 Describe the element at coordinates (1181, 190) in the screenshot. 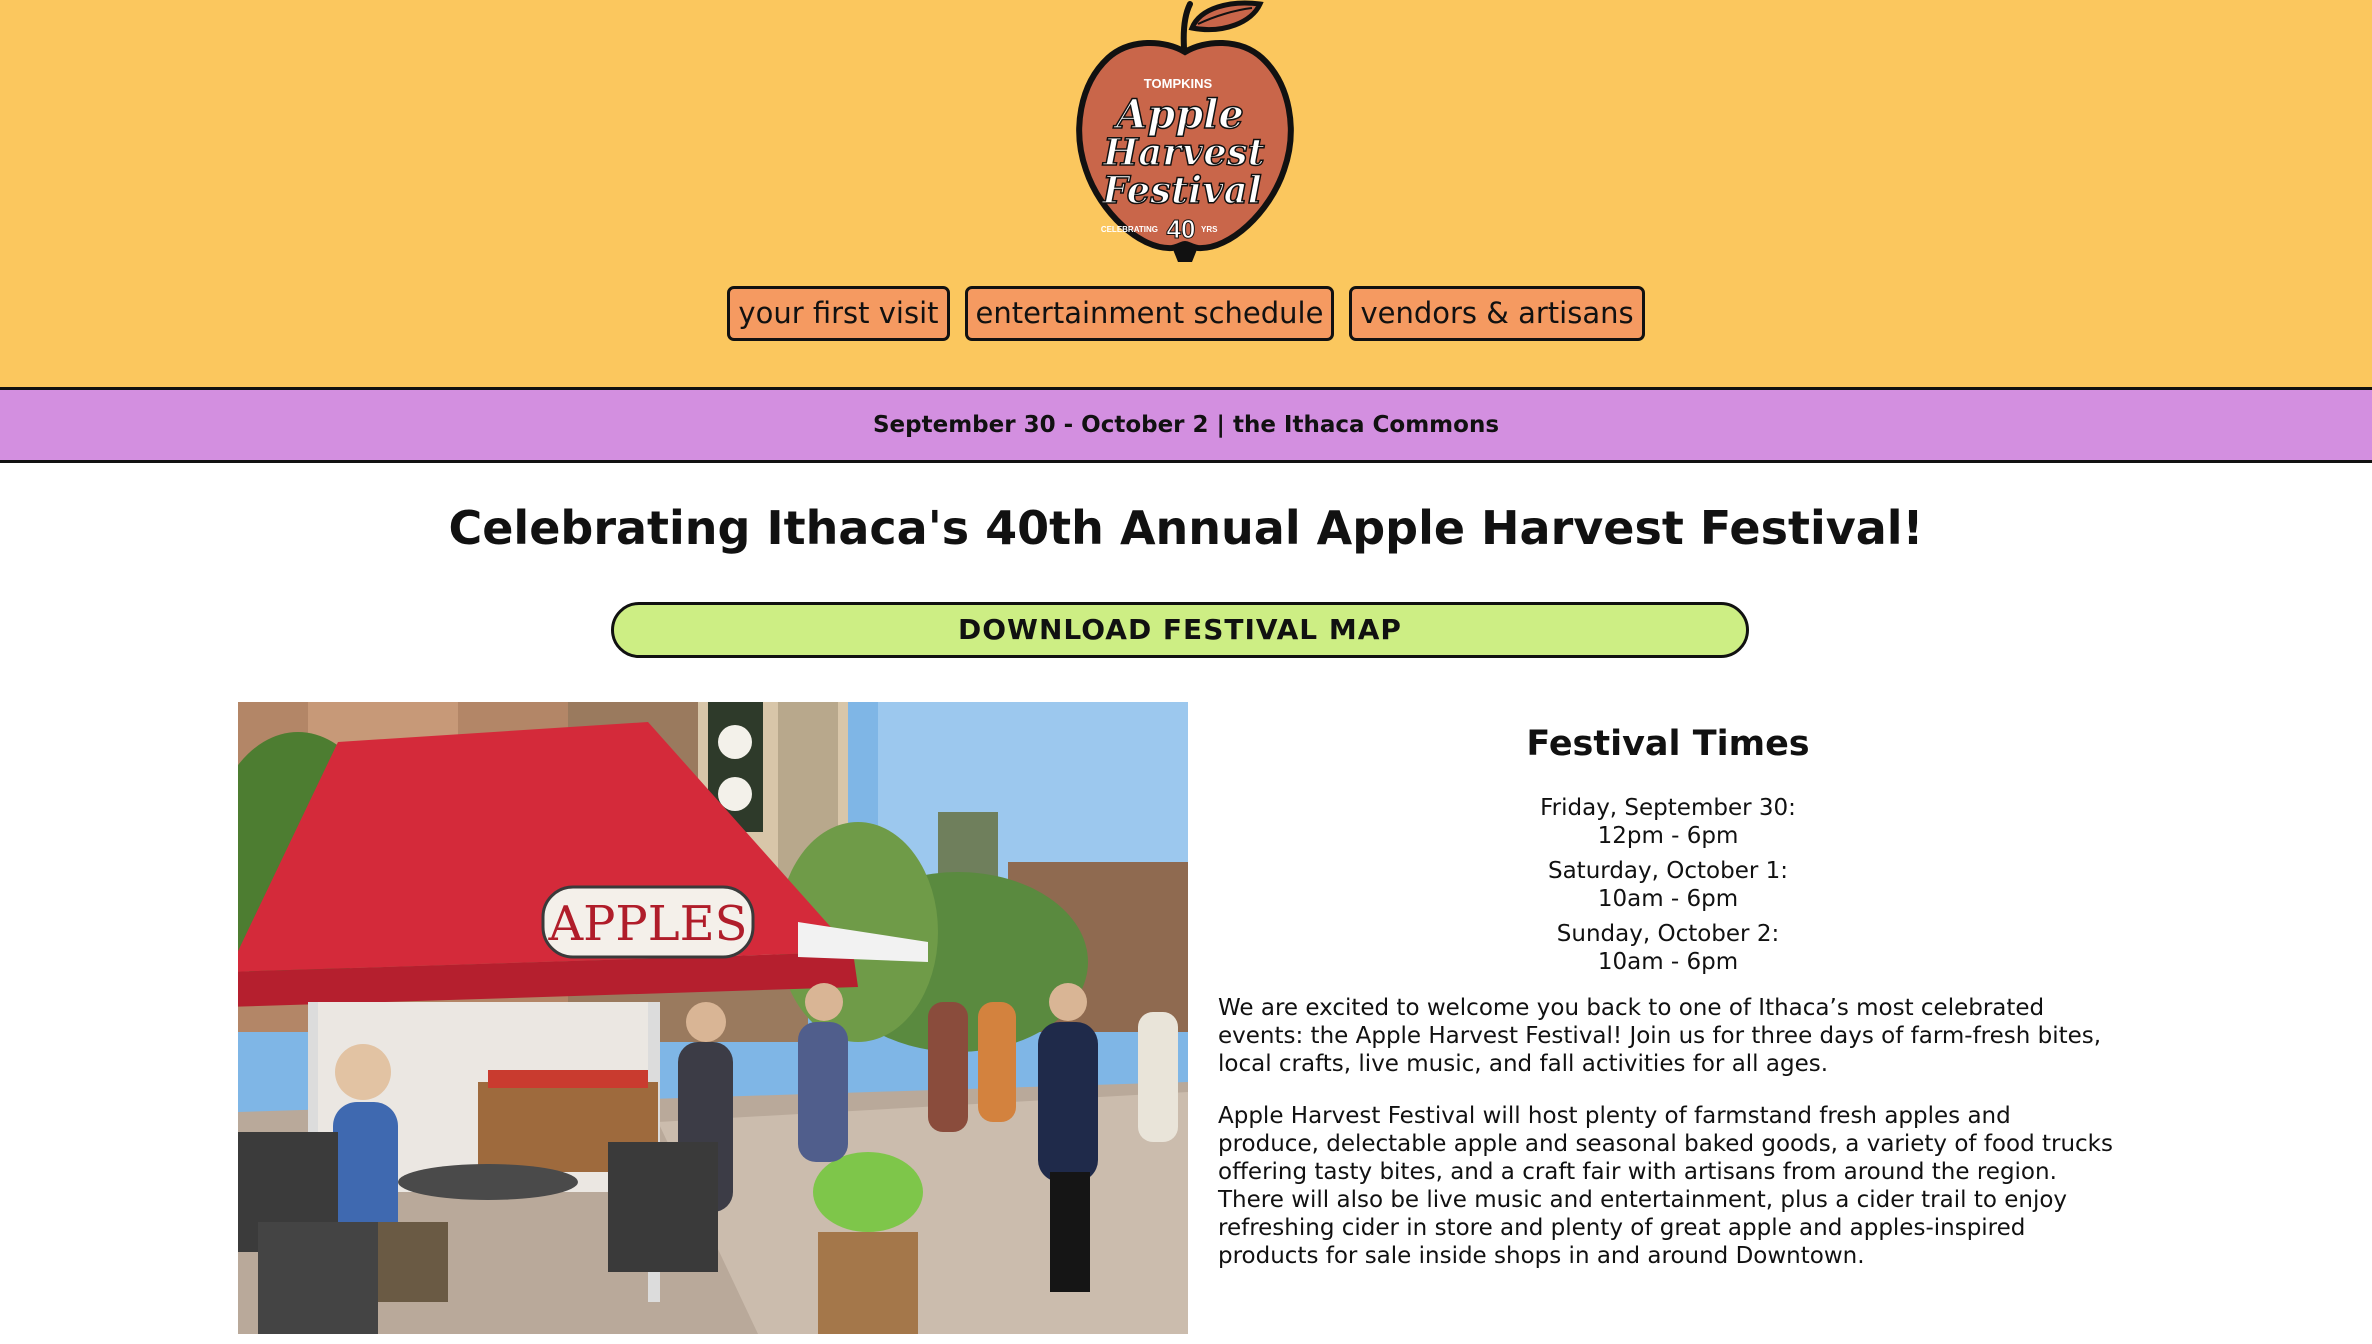

I see `logo-line-festival: Festival` at that location.